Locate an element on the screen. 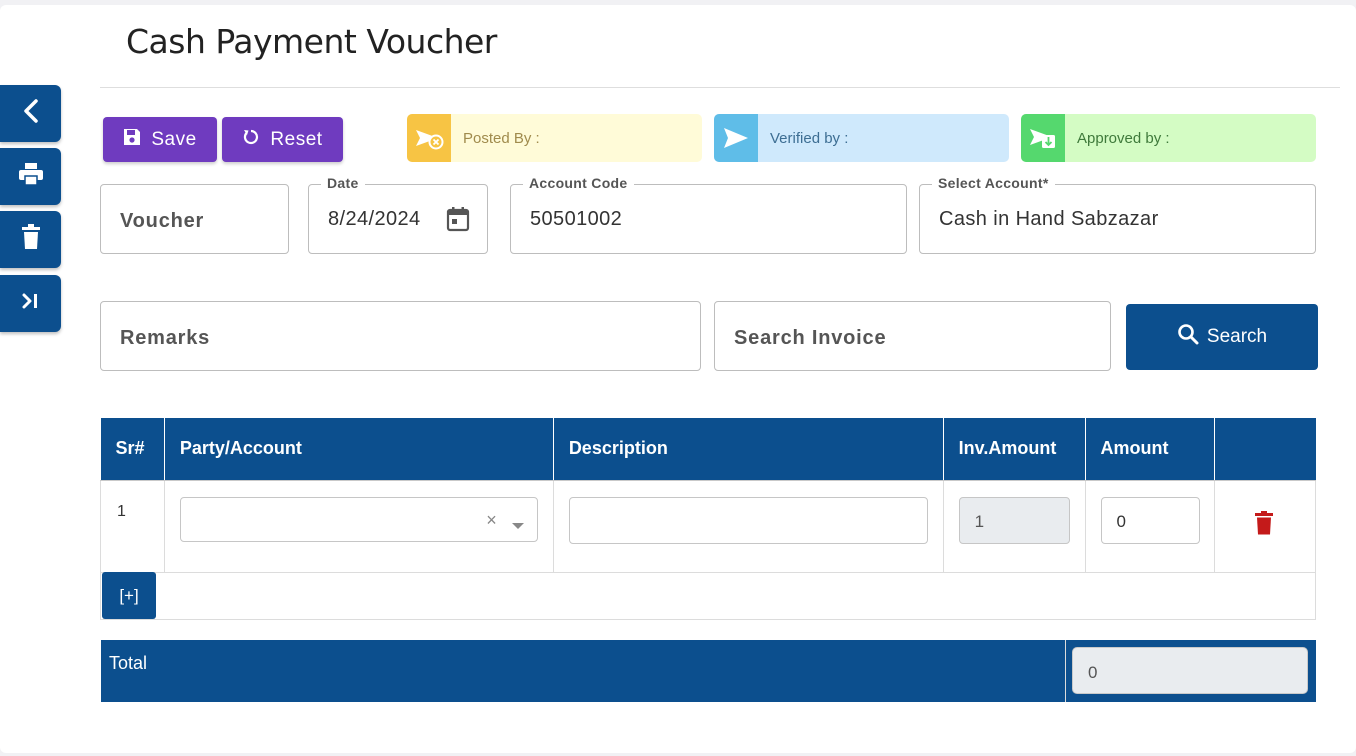  delete-row-trash-icon is located at coordinates (1264, 524).